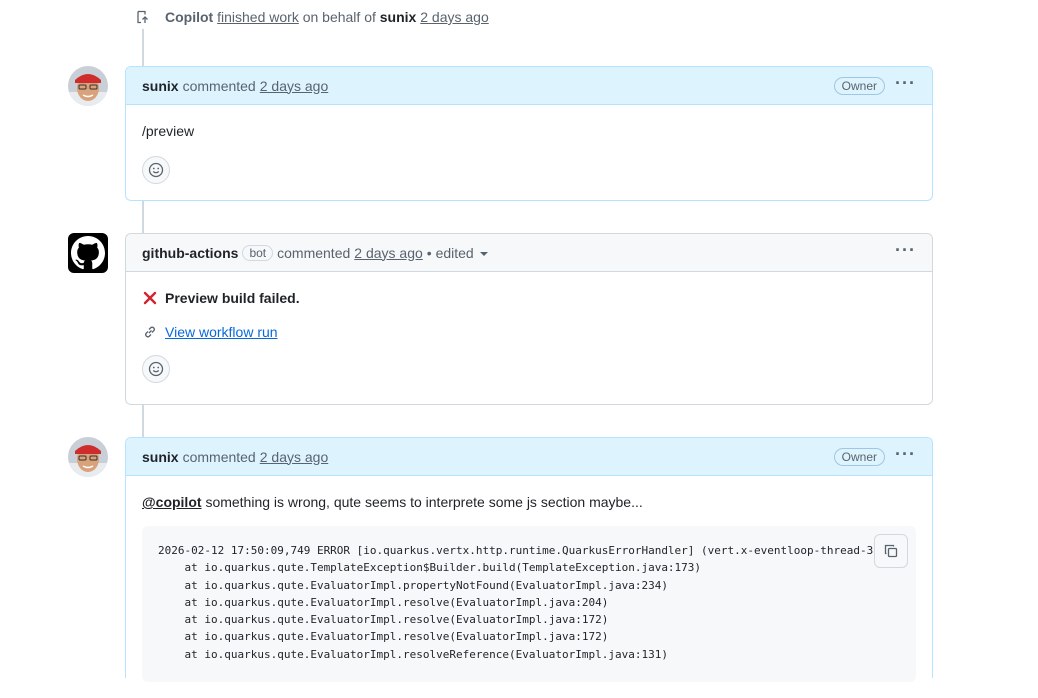  Describe the element at coordinates (398, 17) in the screenshot. I see `event-user-link: sunix` at that location.